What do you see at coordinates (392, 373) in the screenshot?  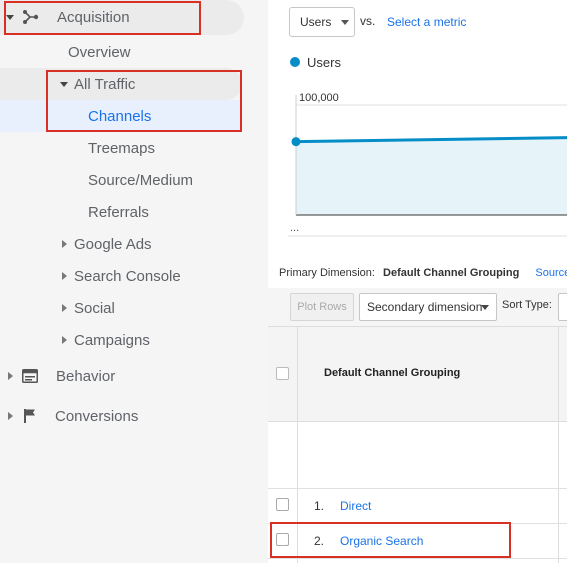 I see `column-header-channel-grouping: Default Channel Grouping` at bounding box center [392, 373].